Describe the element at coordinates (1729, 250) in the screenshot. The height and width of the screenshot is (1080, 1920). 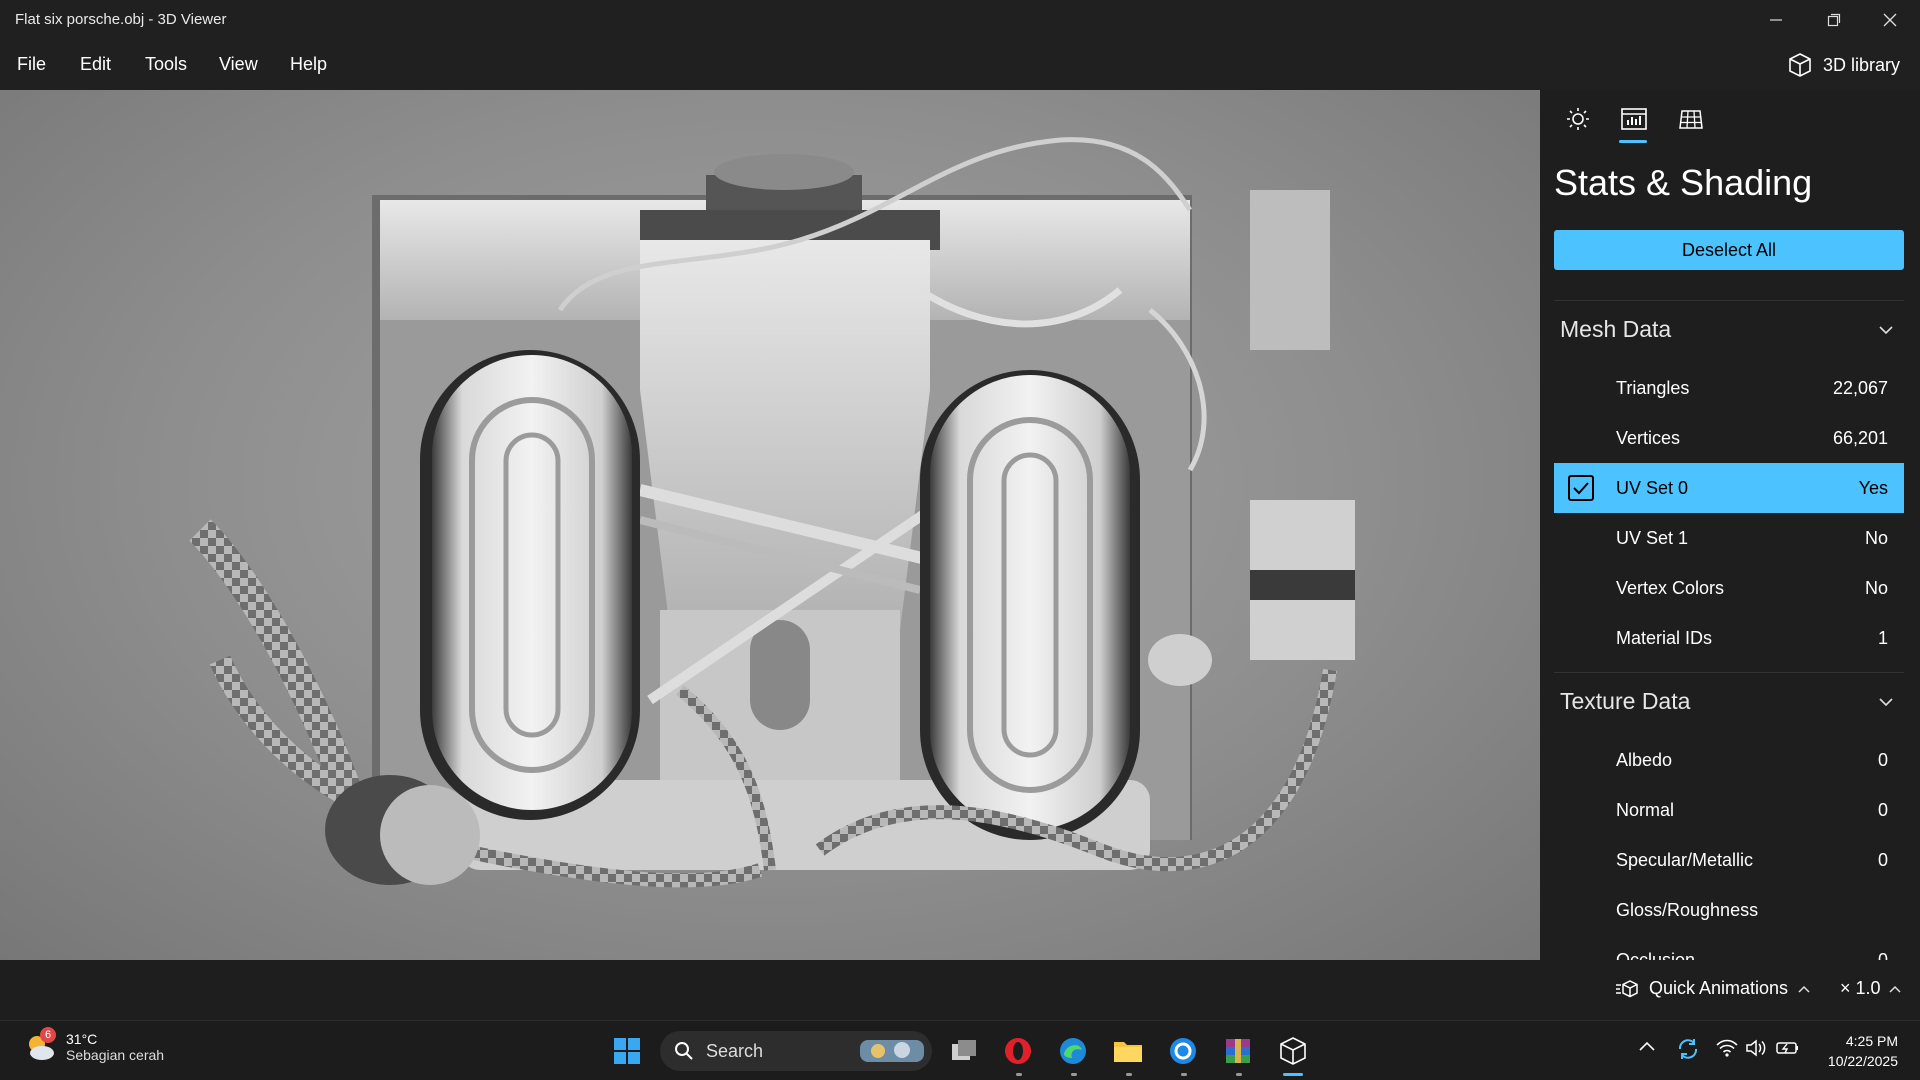
I see `deselect-all-button: Deselect All` at that location.